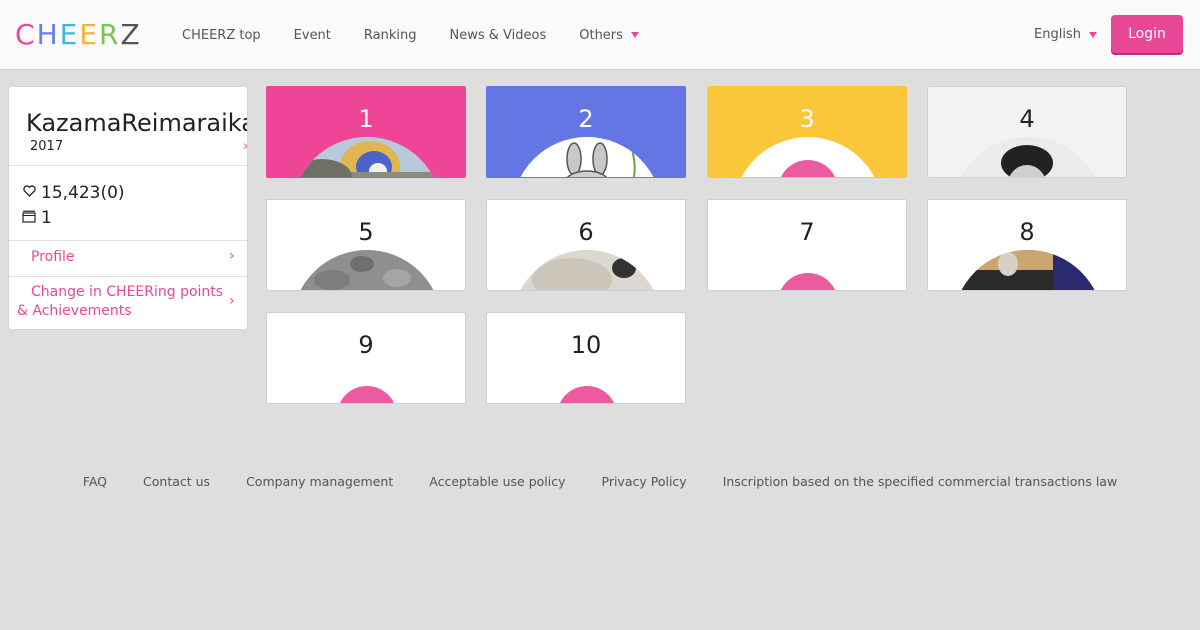  Describe the element at coordinates (1057, 34) in the screenshot. I see `language-label: English` at that location.